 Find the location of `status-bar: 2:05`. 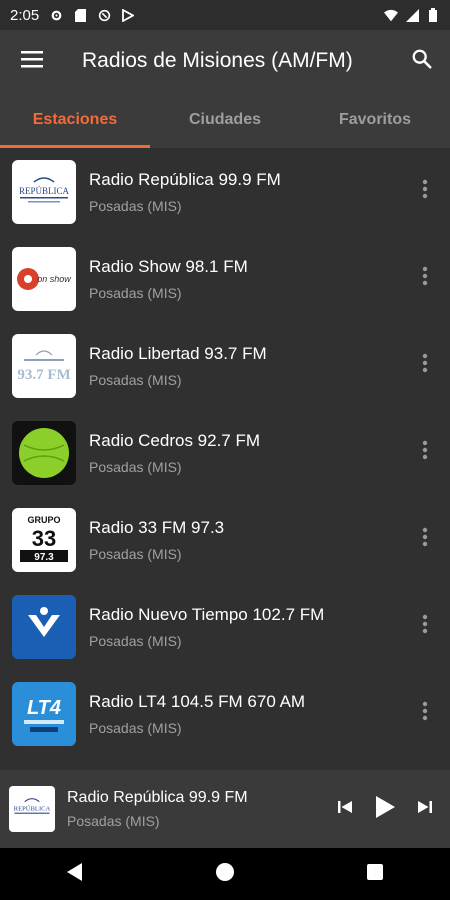

status-bar: 2:05 is located at coordinates (225, 15).